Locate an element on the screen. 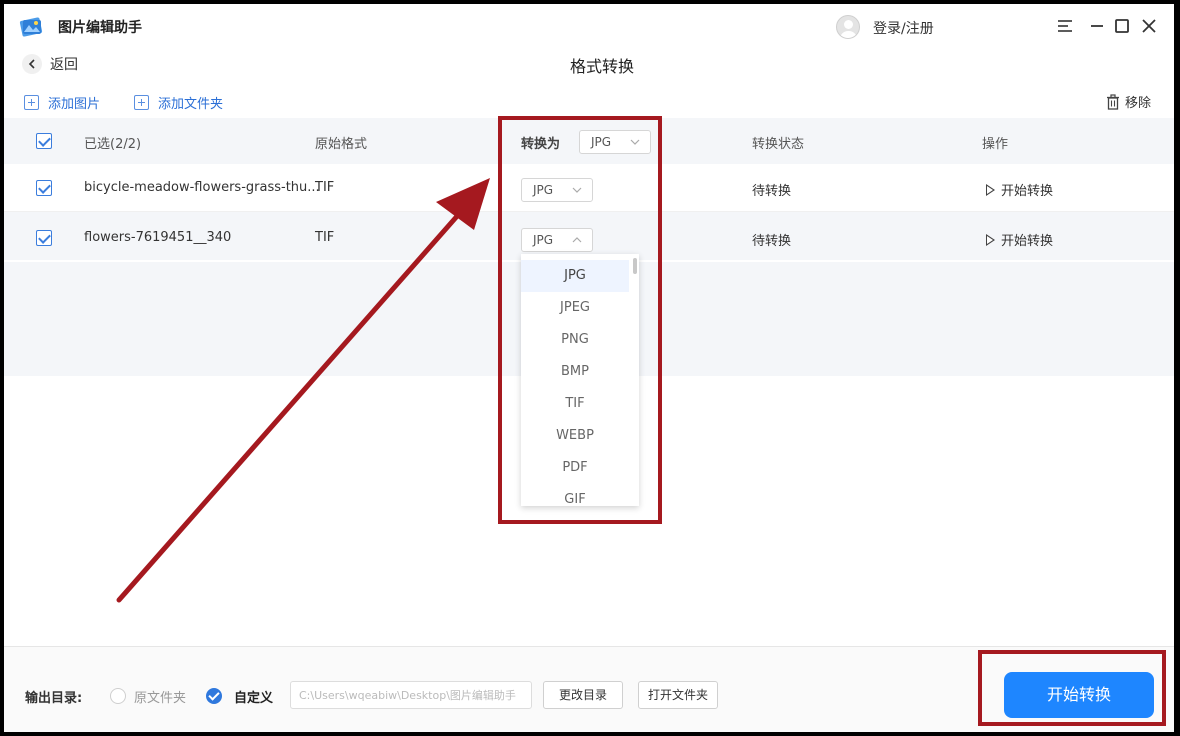  remove-label: 移除 is located at coordinates (1138, 103).